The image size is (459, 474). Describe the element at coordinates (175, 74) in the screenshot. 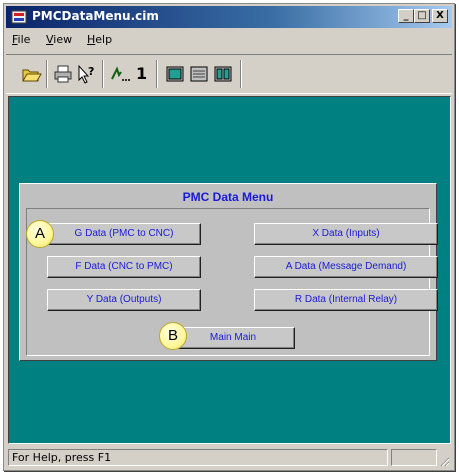

I see `view-1-icon` at that location.